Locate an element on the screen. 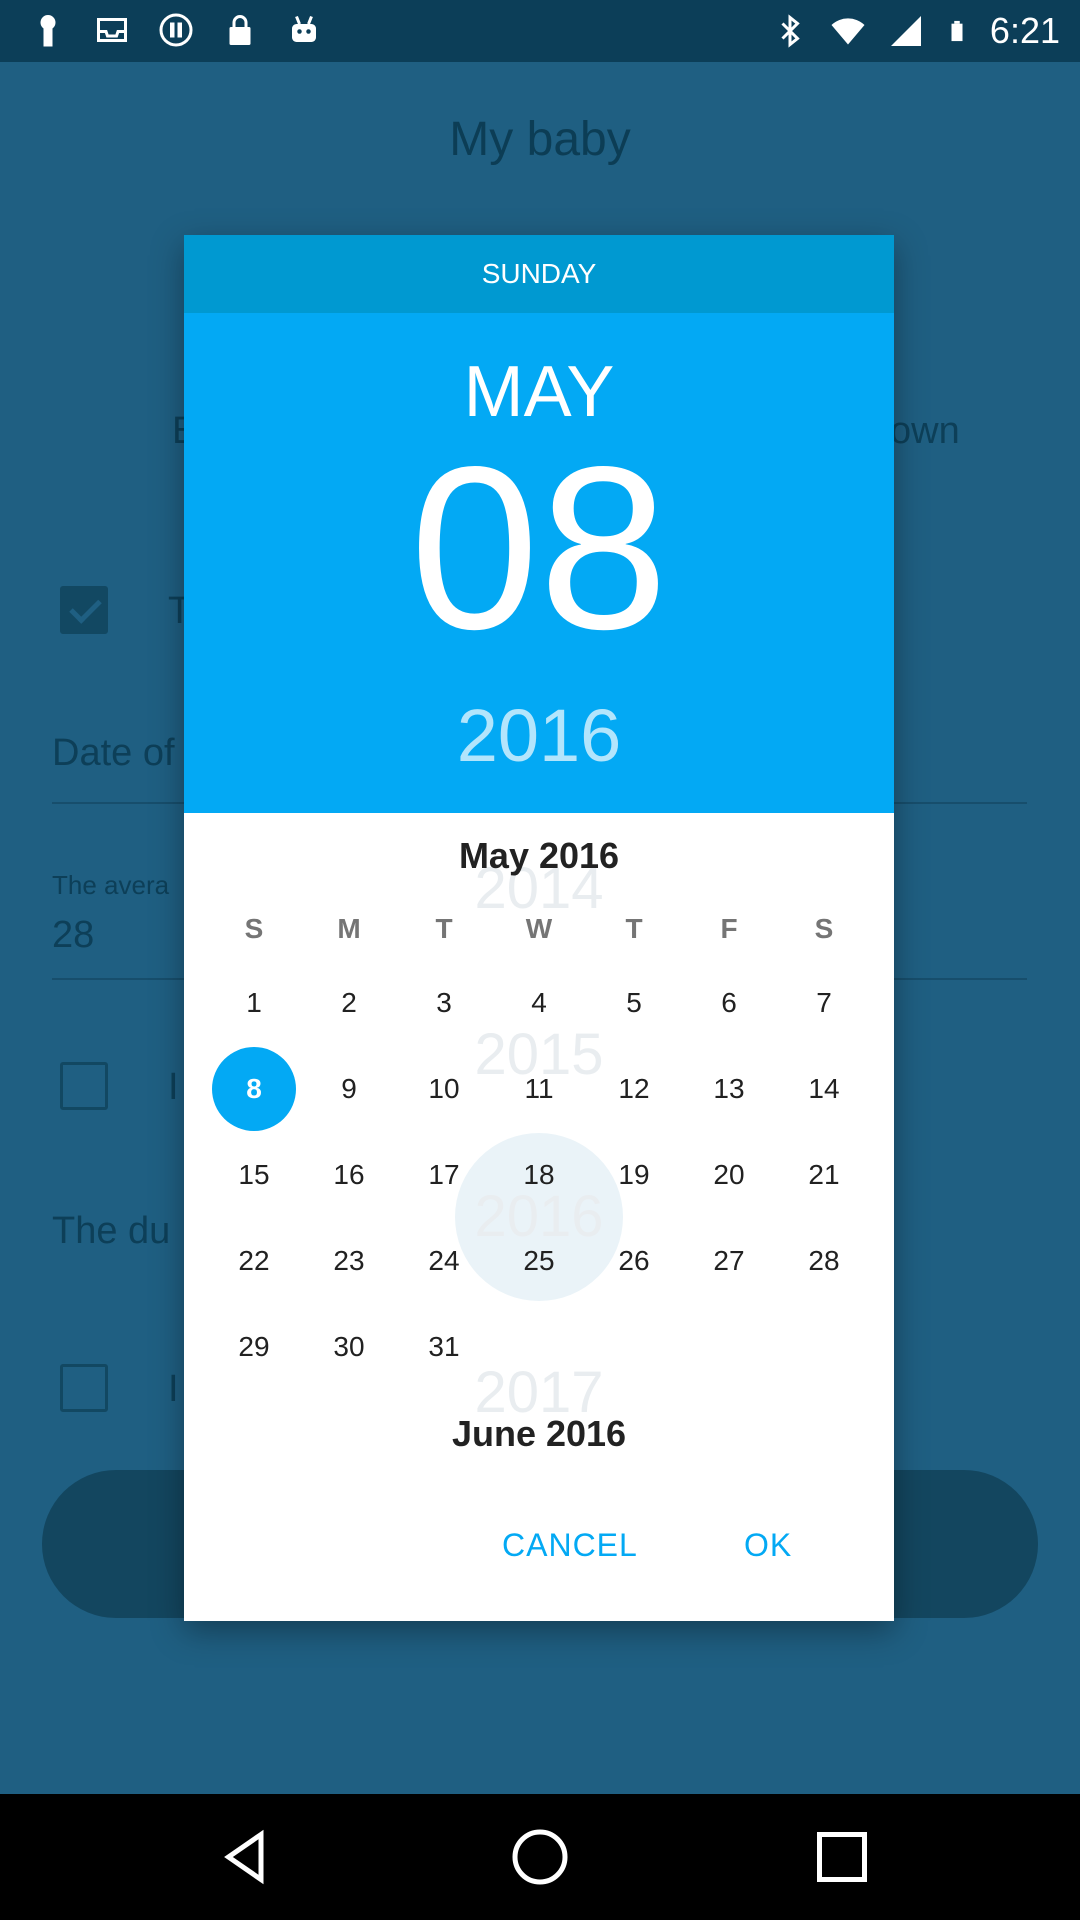 Image resolution: width=1080 pixels, height=1920 pixels. day-cell: 31 is located at coordinates (444, 1347).